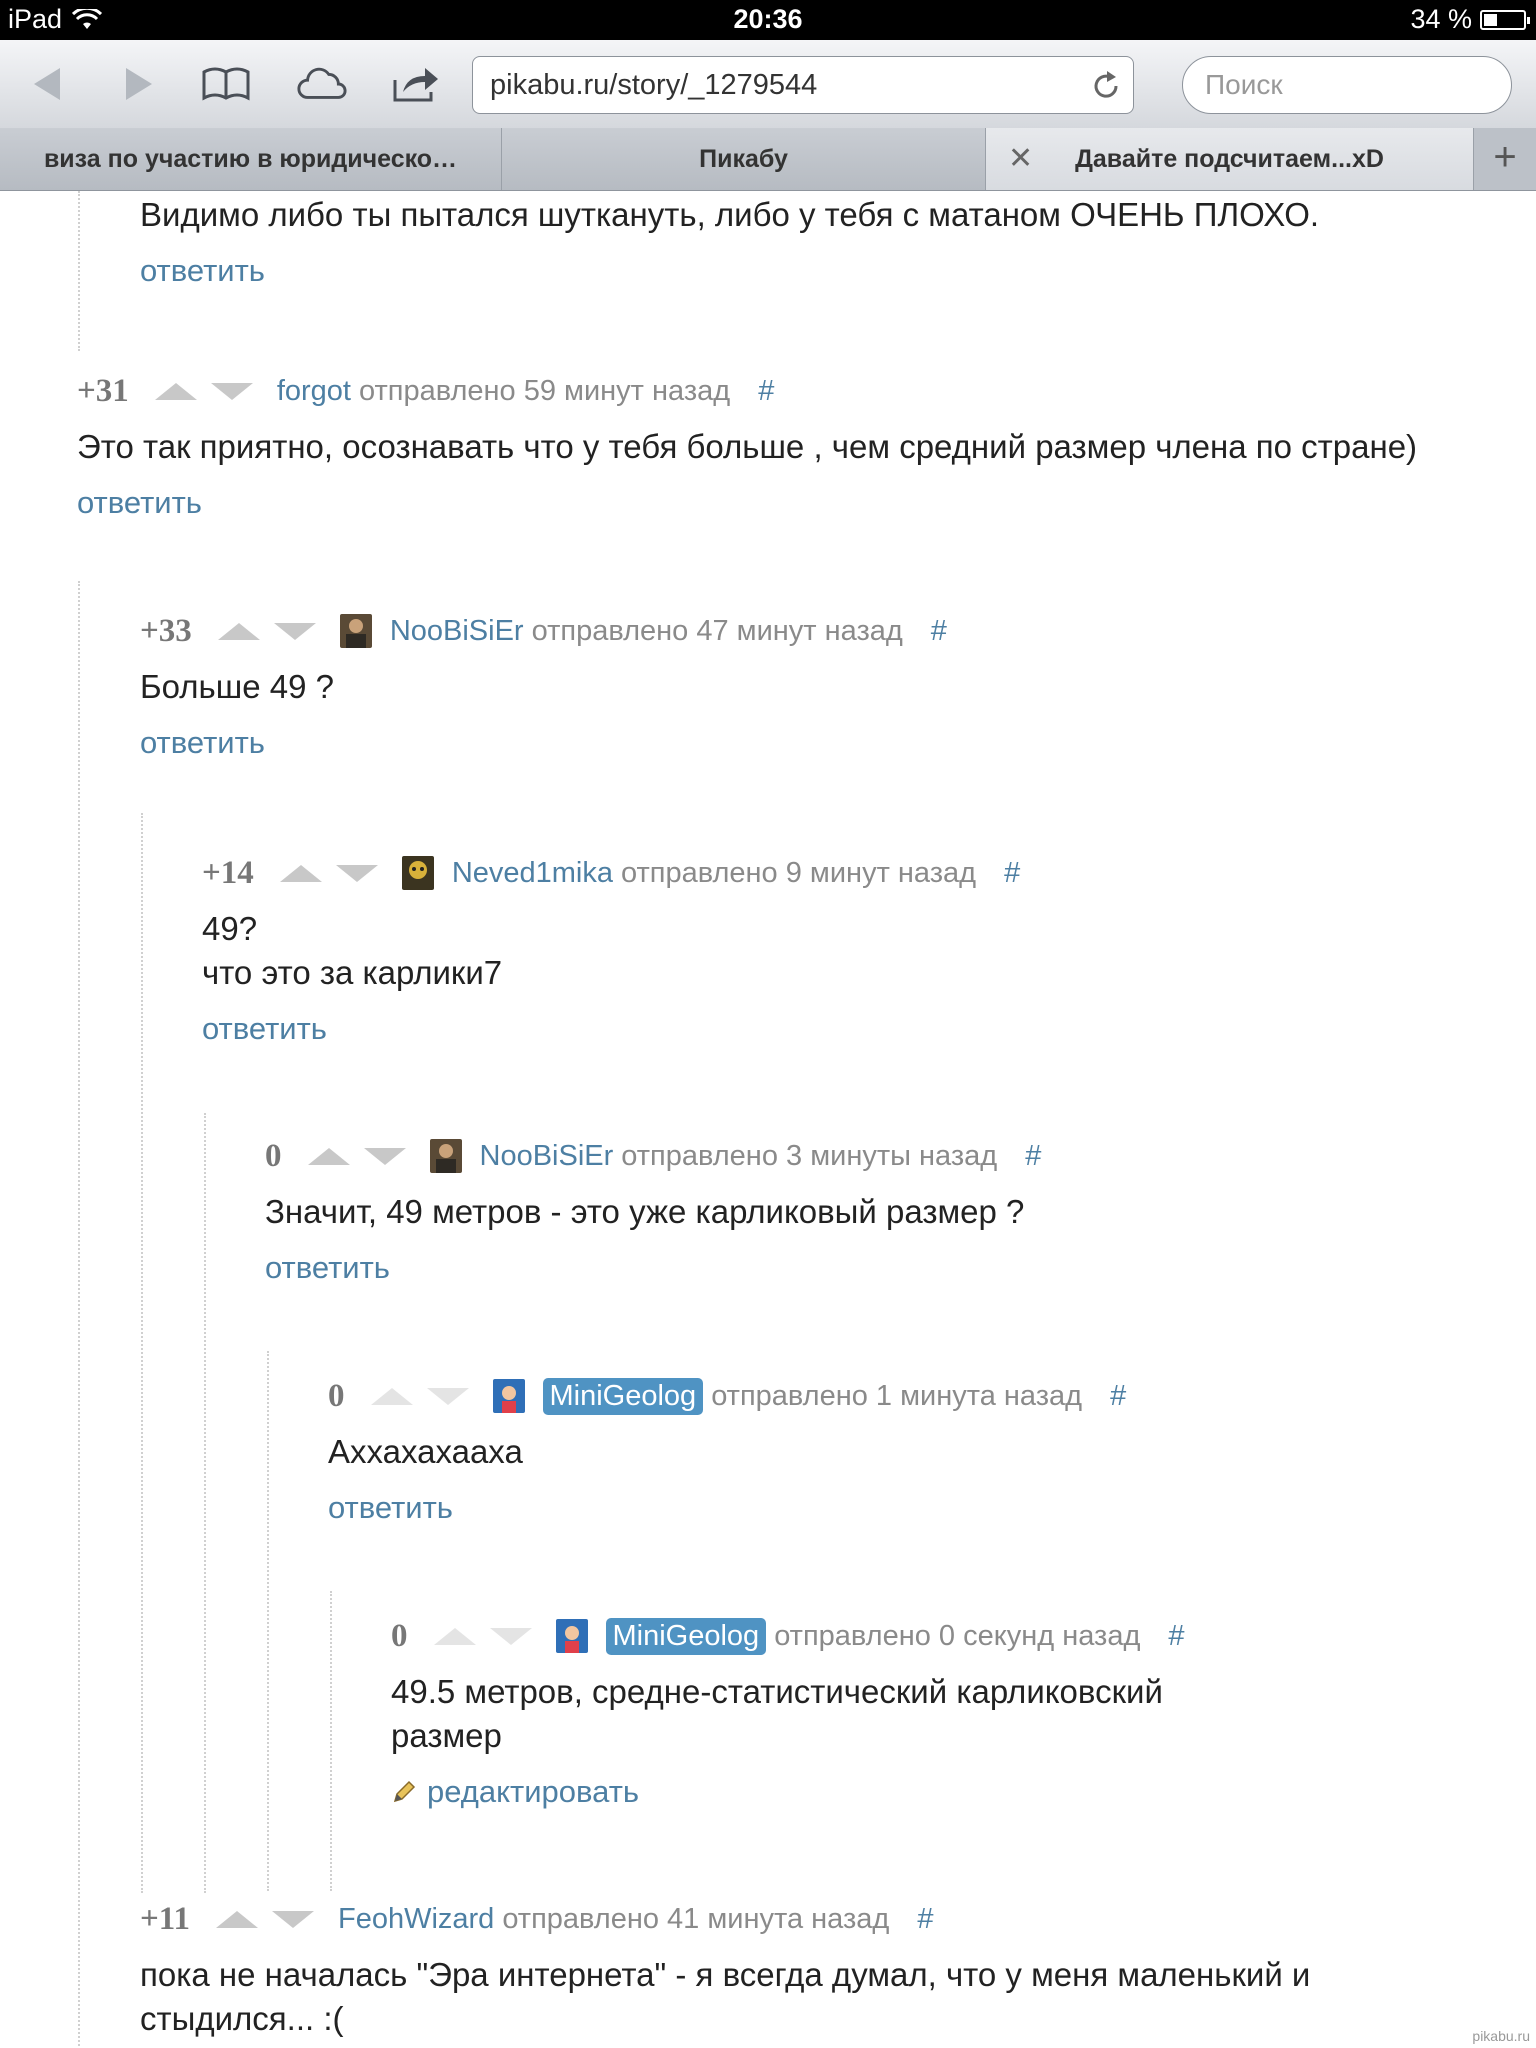 This screenshot has height=2048, width=1536. Describe the element at coordinates (237, 686) in the screenshot. I see `comment-text: Больше 49 ?` at that location.